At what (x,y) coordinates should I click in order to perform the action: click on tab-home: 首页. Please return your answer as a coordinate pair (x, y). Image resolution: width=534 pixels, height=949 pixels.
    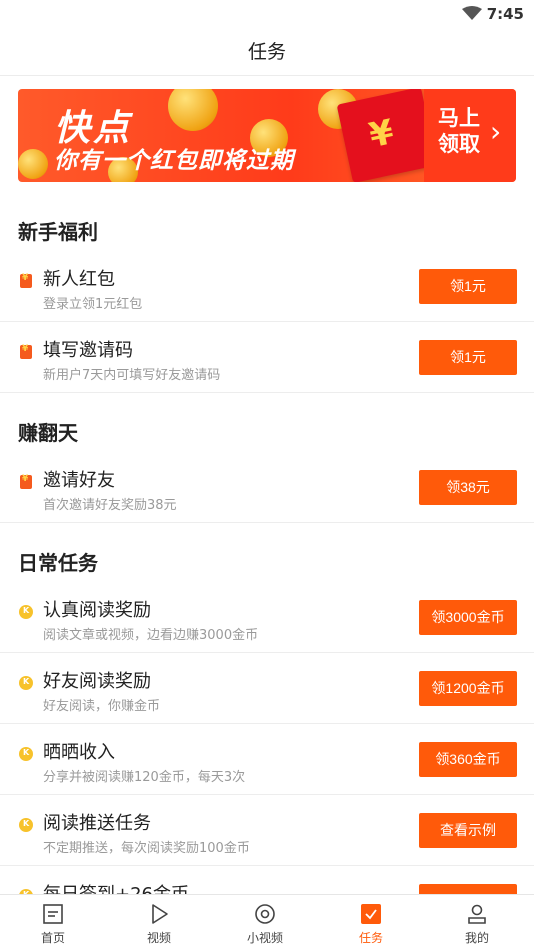
    Looking at the image, I should click on (53, 922).